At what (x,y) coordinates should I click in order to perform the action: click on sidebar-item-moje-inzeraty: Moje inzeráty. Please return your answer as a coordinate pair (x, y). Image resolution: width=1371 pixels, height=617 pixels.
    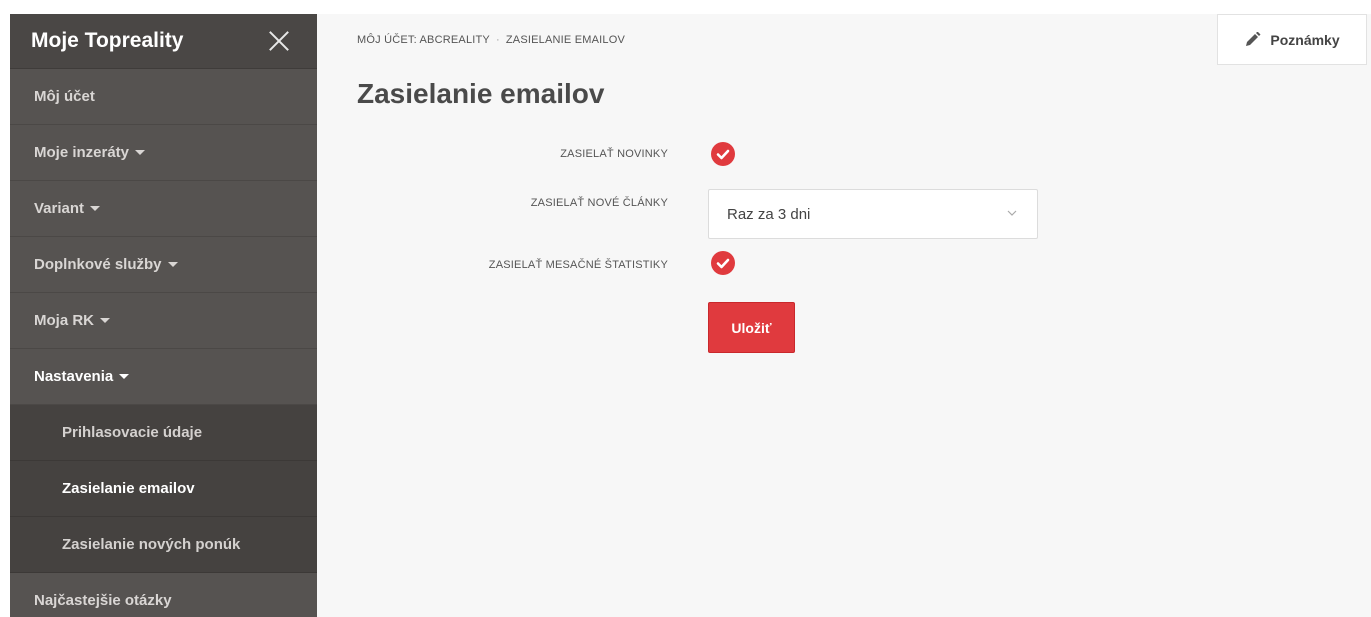
    Looking at the image, I should click on (163, 153).